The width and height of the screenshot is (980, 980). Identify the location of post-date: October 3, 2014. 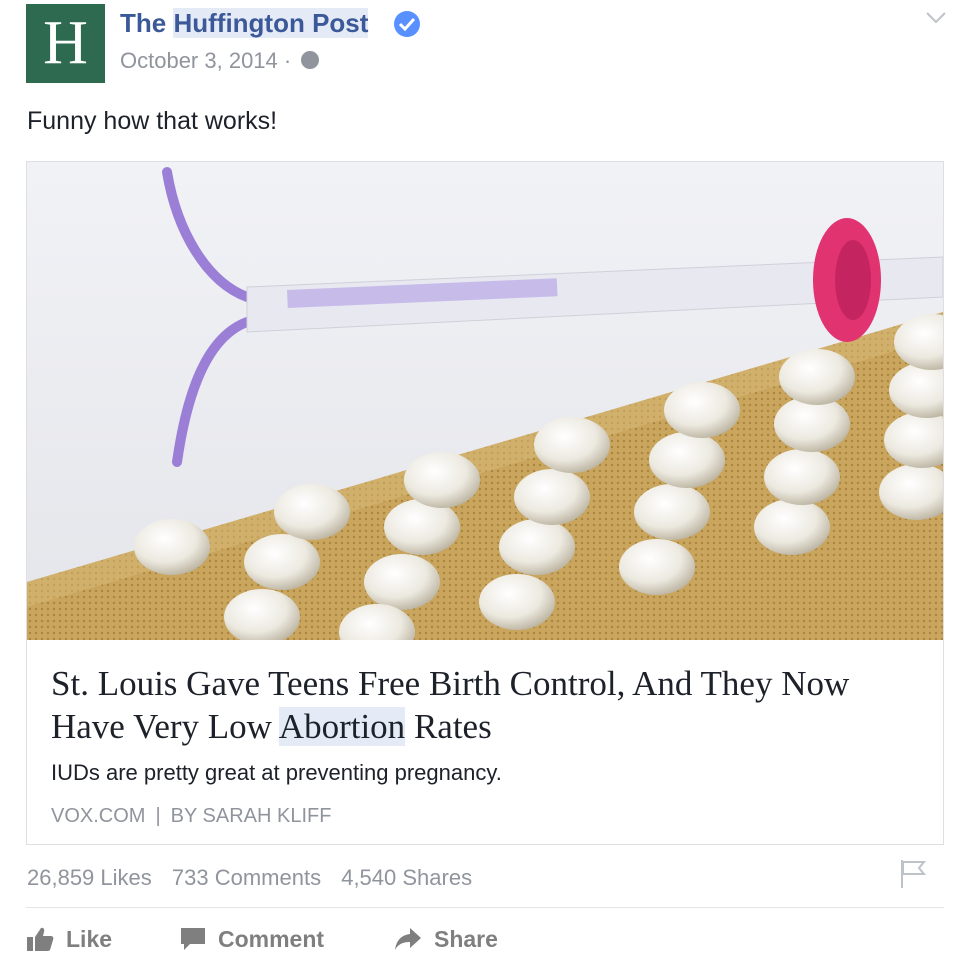
(199, 60).